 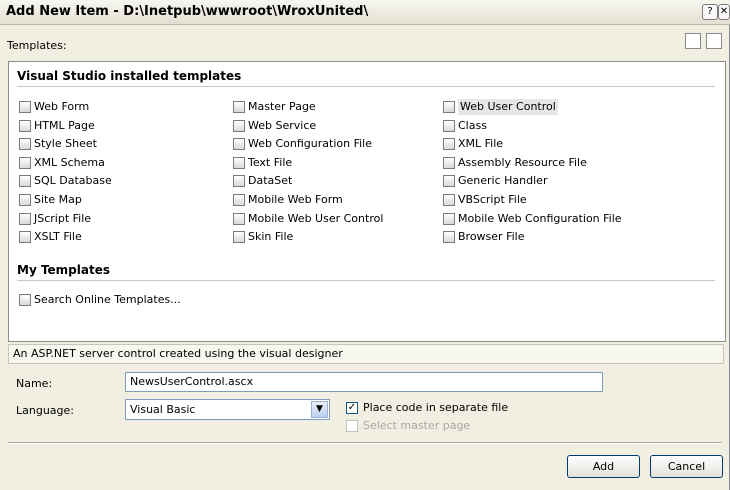 What do you see at coordinates (239, 200) in the screenshot?
I see `mobile-web-form-icon` at bounding box center [239, 200].